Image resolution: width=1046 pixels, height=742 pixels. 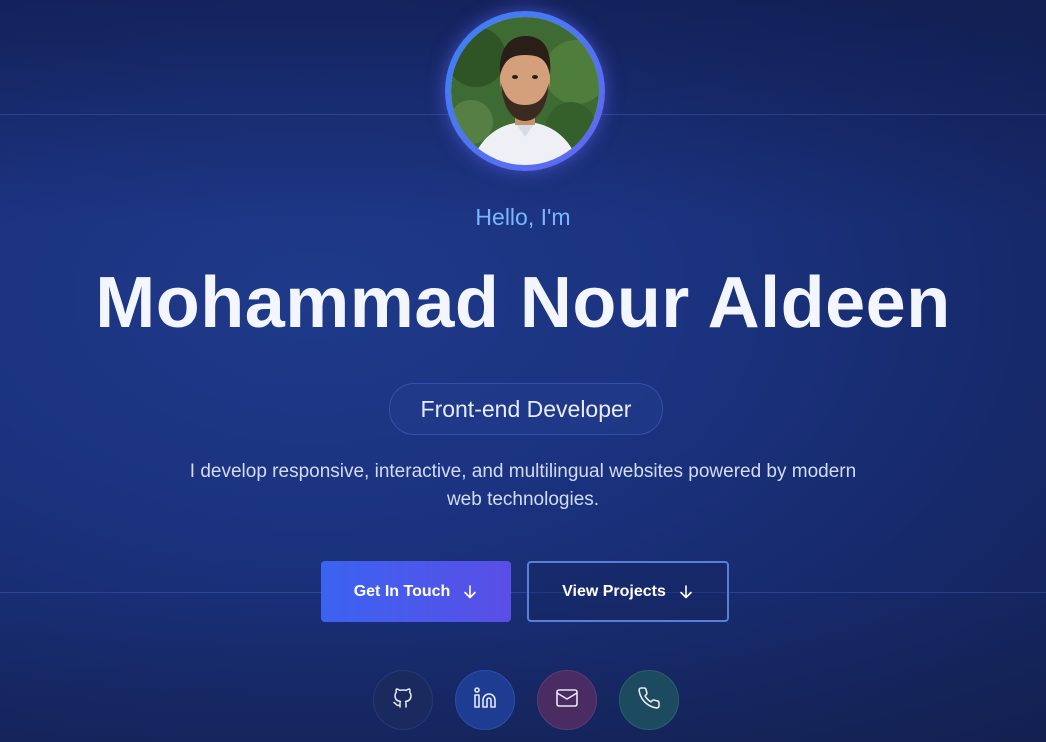 I want to click on avatar-ring, so click(x=525, y=91).